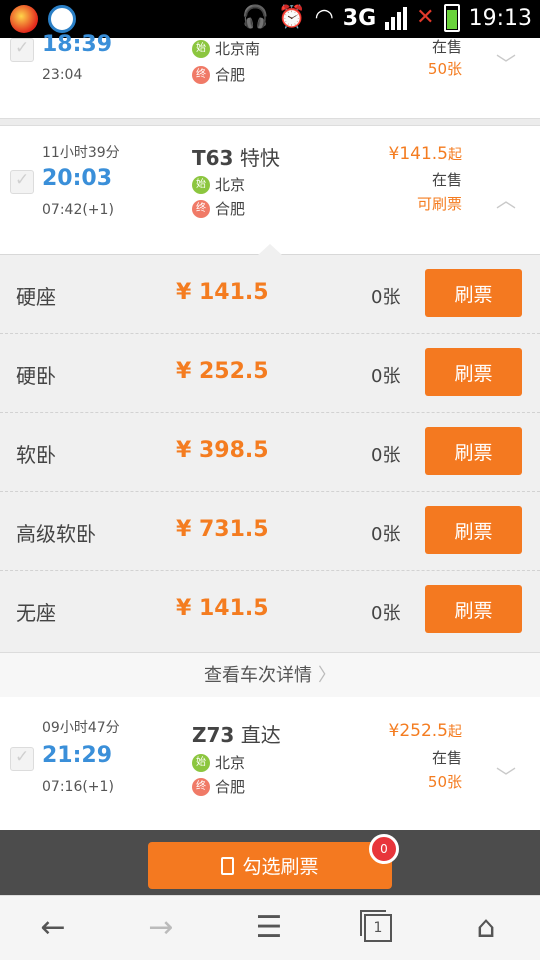  Describe the element at coordinates (451, 18) in the screenshot. I see `battery-icon` at that location.